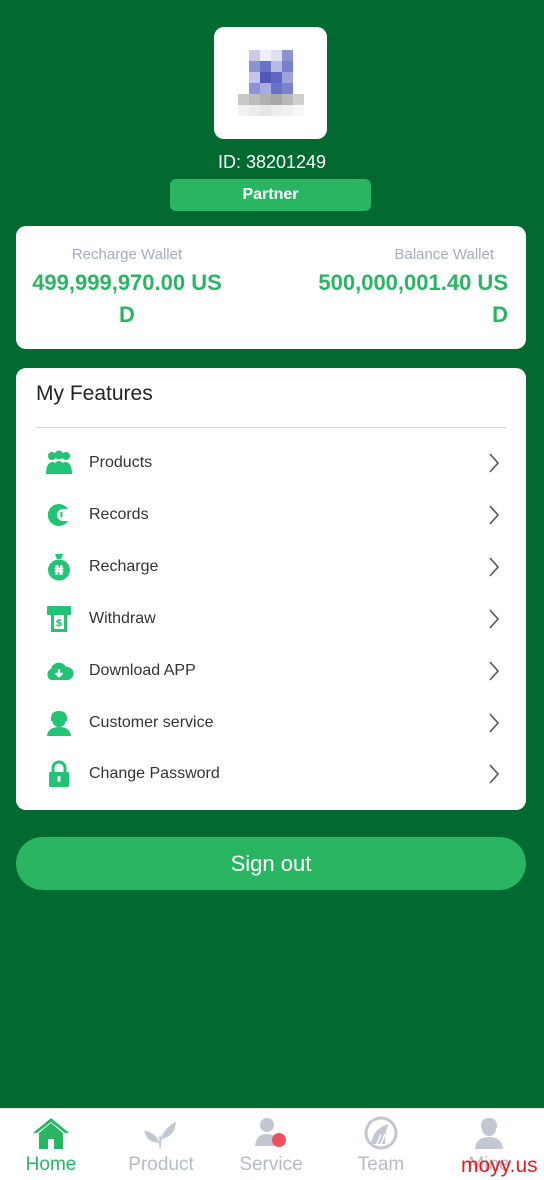 This screenshot has width=544, height=1180. I want to click on recharge-wallet: Recharge Wallet 499,999,970.00 USD, so click(127, 288).